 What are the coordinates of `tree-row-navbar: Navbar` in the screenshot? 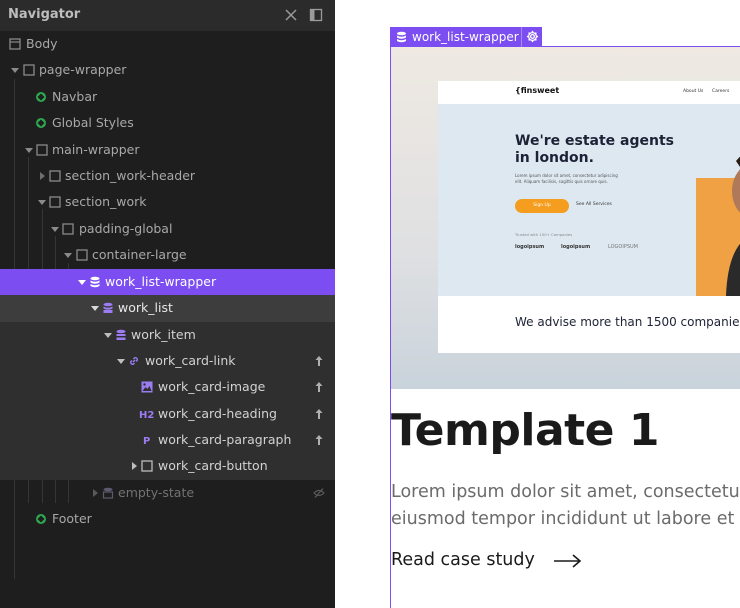 It's located at (167, 97).